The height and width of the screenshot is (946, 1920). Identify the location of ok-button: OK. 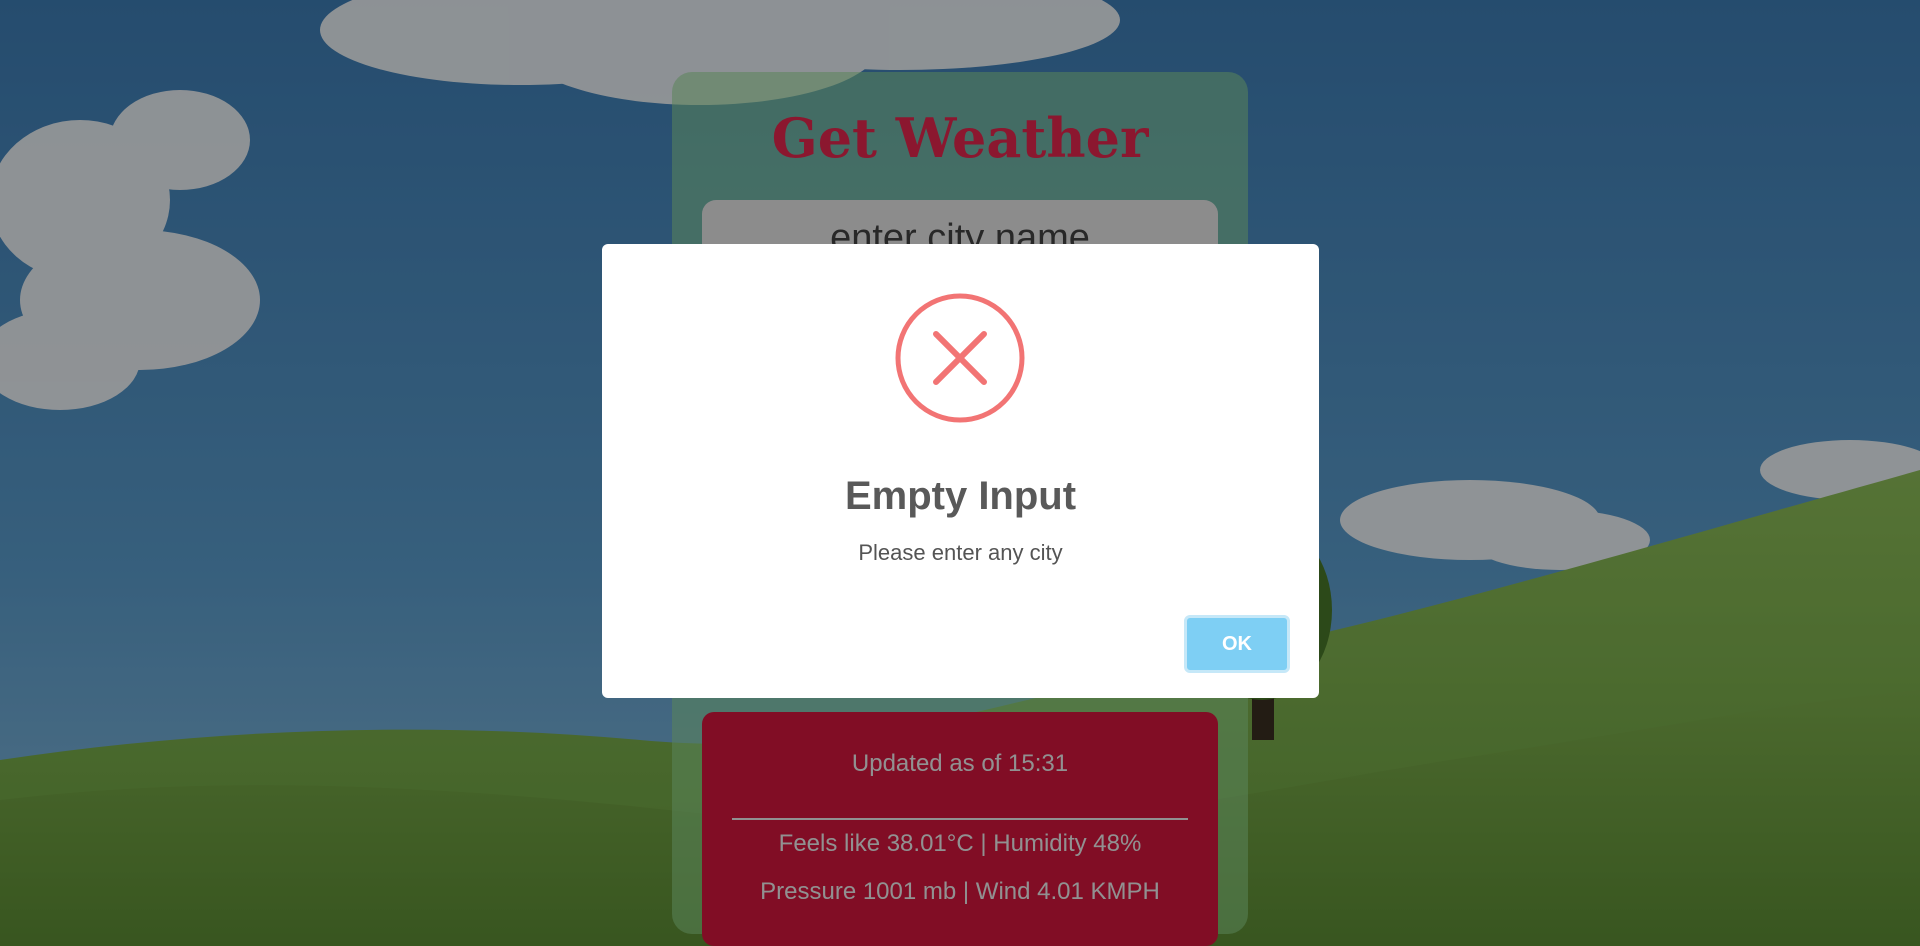
(1237, 644).